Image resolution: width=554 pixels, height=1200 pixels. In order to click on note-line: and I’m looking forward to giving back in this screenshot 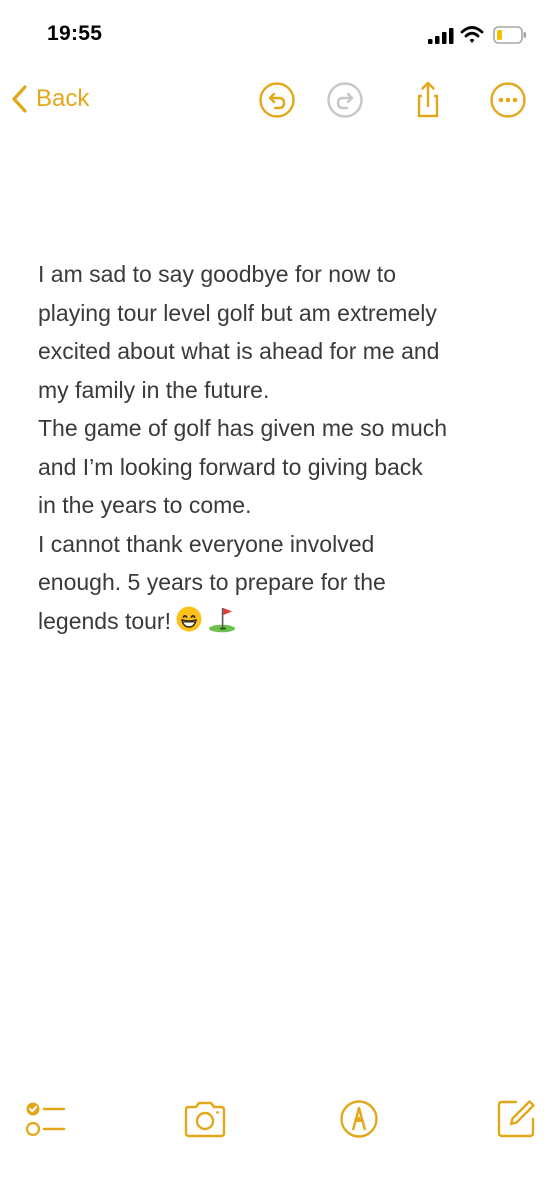, I will do `click(230, 466)`.